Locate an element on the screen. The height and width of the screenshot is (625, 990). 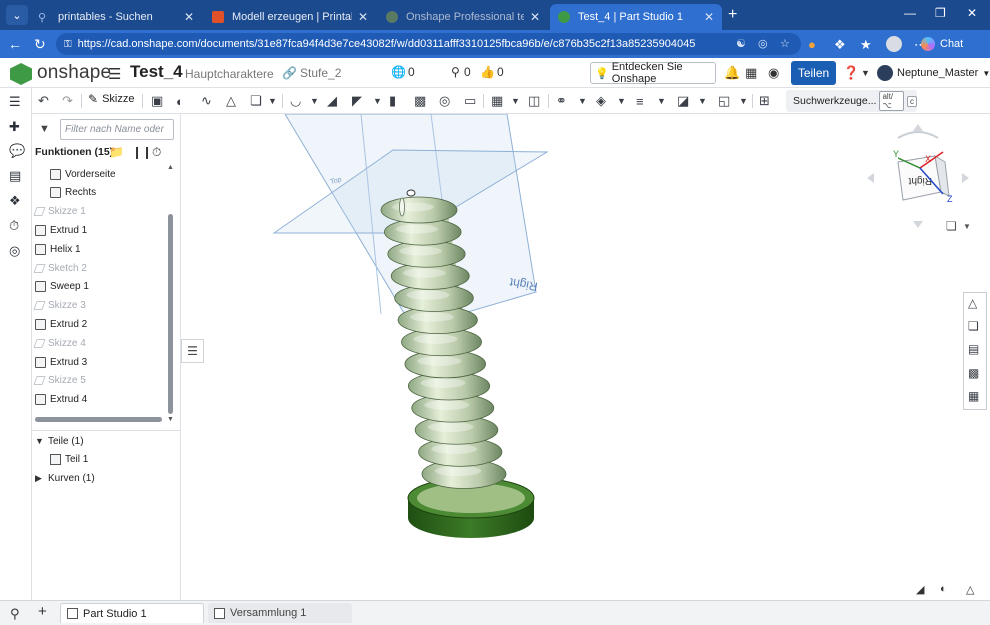
rollback-timer-icon: ⏱ is located at coordinates (156, 152).